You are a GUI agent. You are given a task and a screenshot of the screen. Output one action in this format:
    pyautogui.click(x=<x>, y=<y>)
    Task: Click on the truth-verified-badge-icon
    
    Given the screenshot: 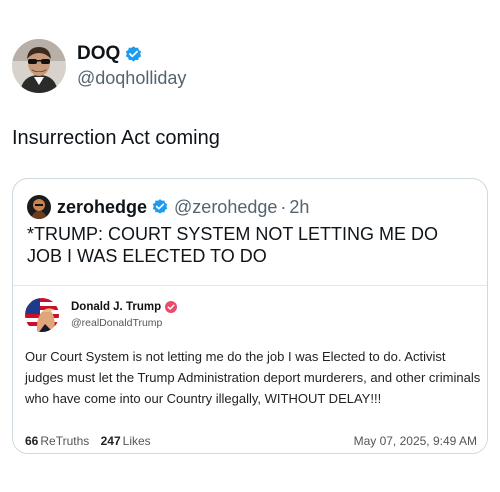 What is the action you would take?
    pyautogui.click(x=171, y=307)
    